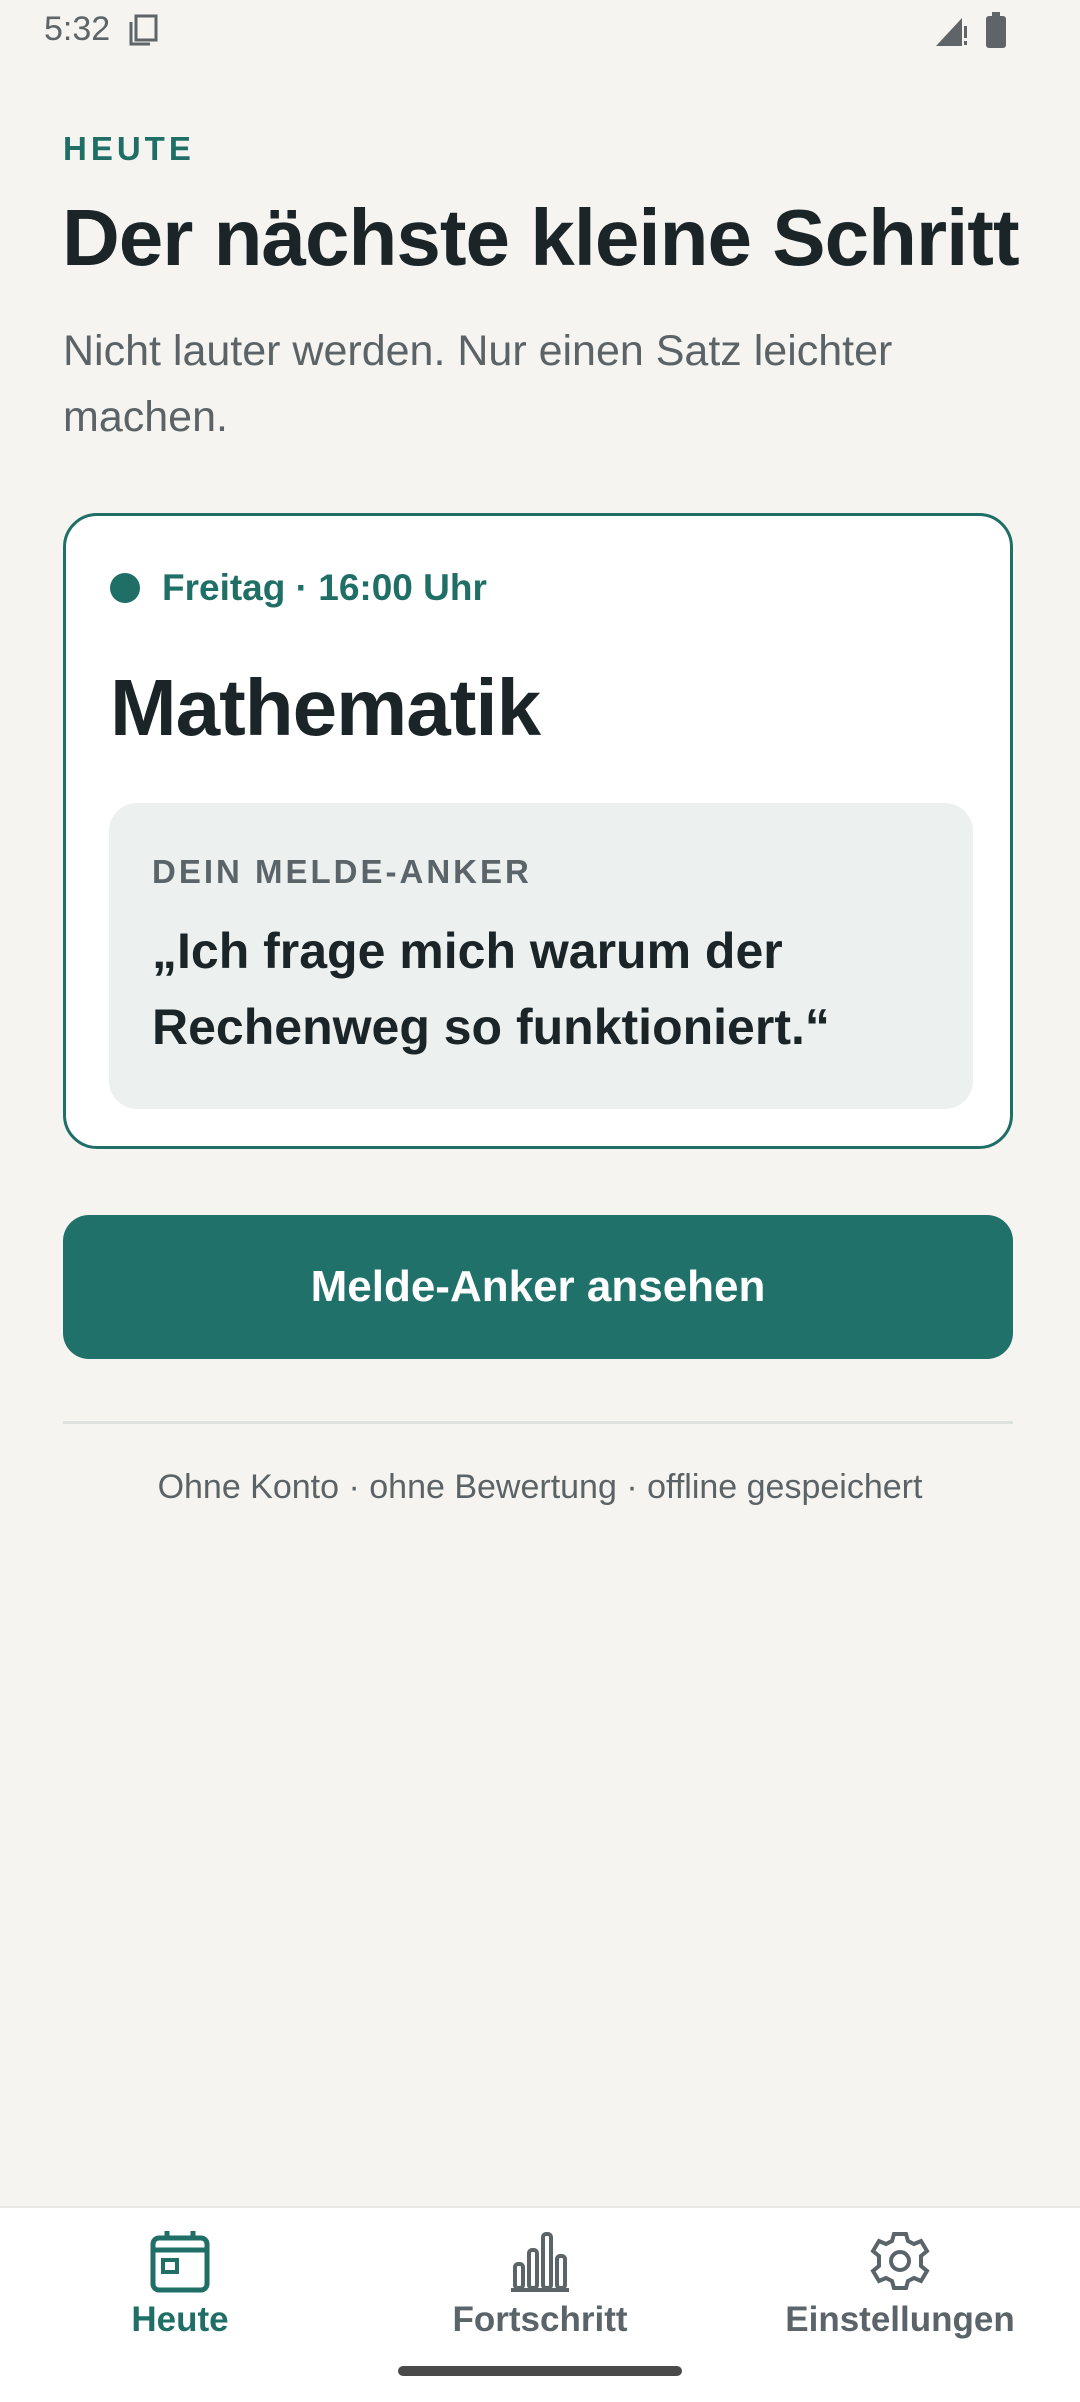 This screenshot has height=2402, width=1080. I want to click on nav-item-heute: Heute, so click(180, 2305).